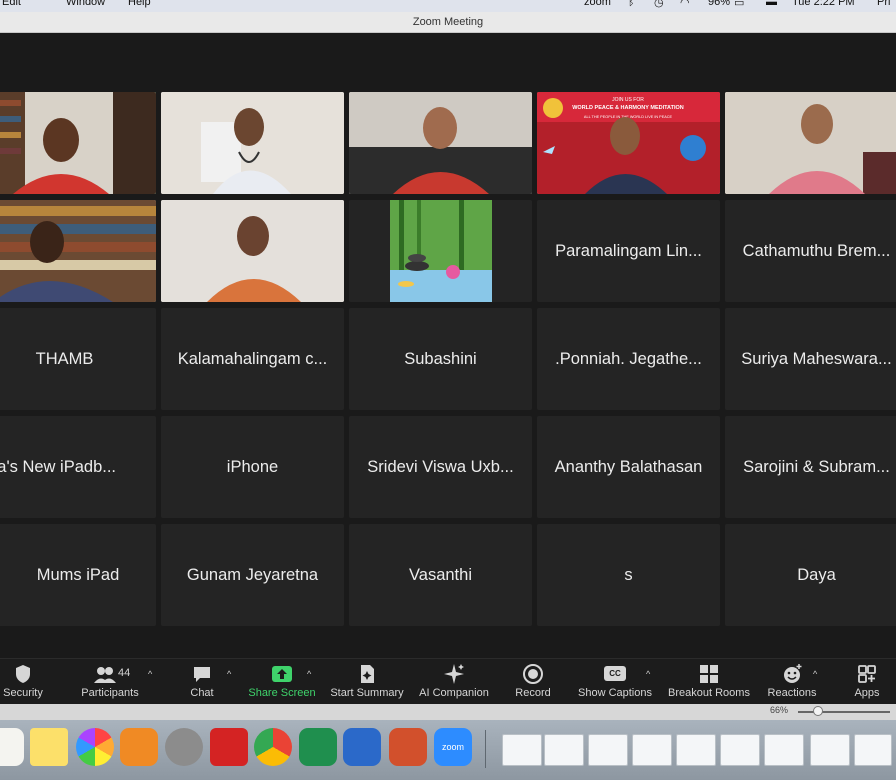 Image resolution: width=896 pixels, height=780 pixels. What do you see at coordinates (709, 683) in the screenshot?
I see `breakout-rooms-button: Breakout Rooms` at bounding box center [709, 683].